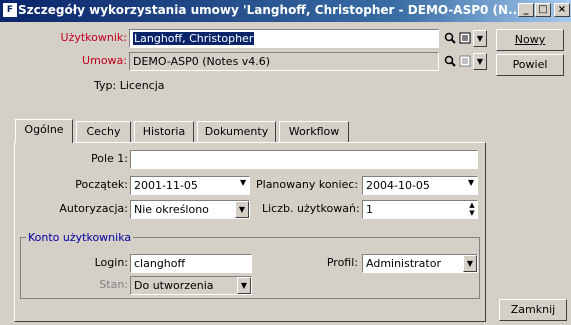  I want to click on repeat-button: Powiel, so click(530, 65).